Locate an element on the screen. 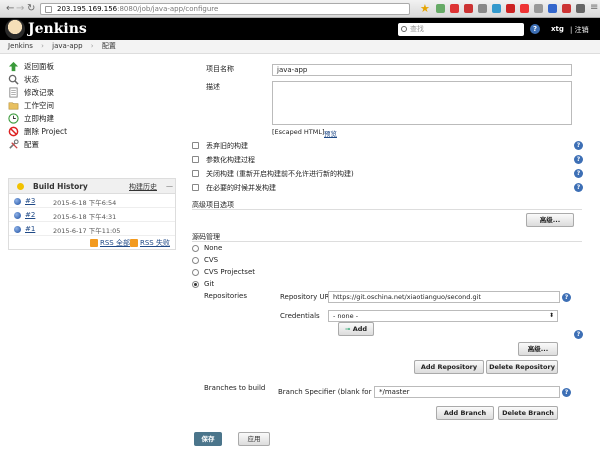 Image resolution: width=600 pixels, height=462 pixels. logout-link: | 注销 is located at coordinates (579, 30).